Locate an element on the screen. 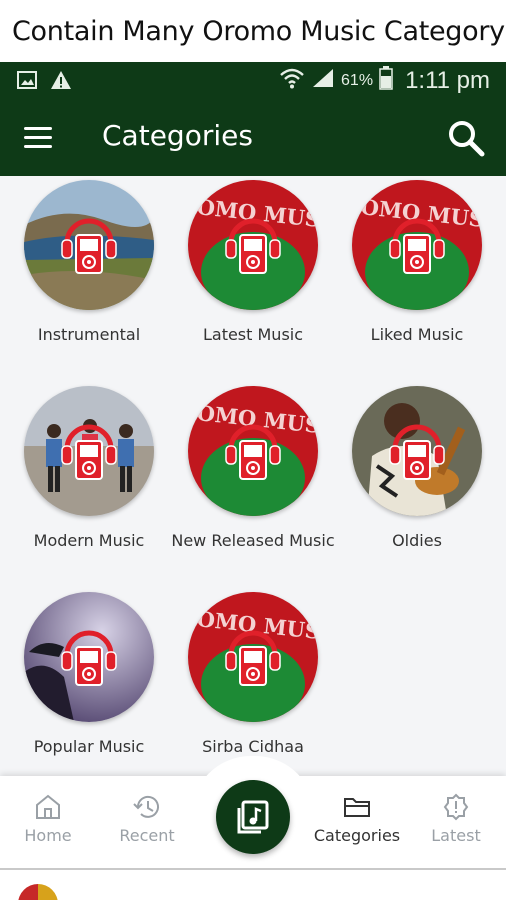 The image size is (506, 900). signal-icon is located at coordinates (323, 80).